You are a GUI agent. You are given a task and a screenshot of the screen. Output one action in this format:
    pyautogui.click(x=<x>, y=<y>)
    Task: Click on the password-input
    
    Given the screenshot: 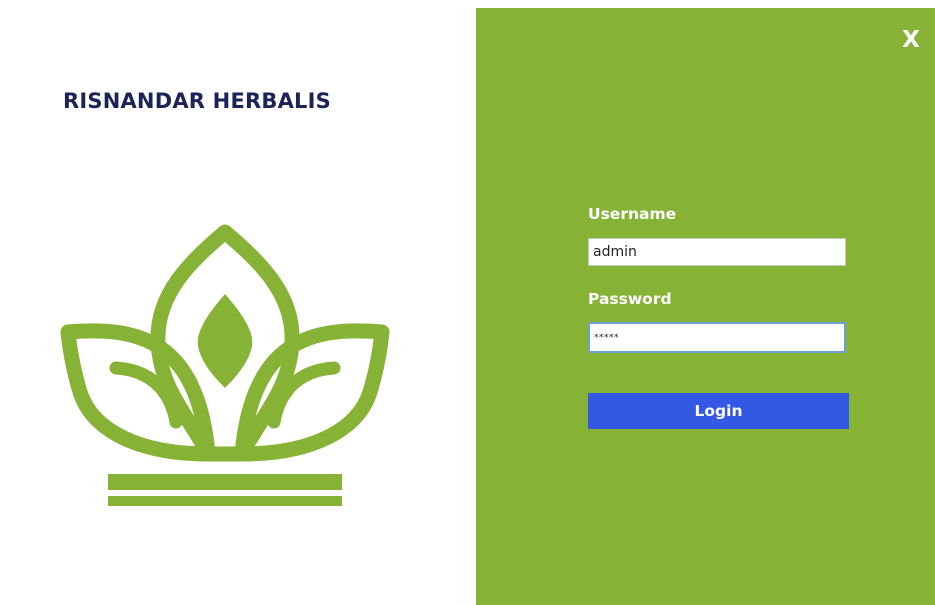 What is the action you would take?
    pyautogui.click(x=717, y=337)
    